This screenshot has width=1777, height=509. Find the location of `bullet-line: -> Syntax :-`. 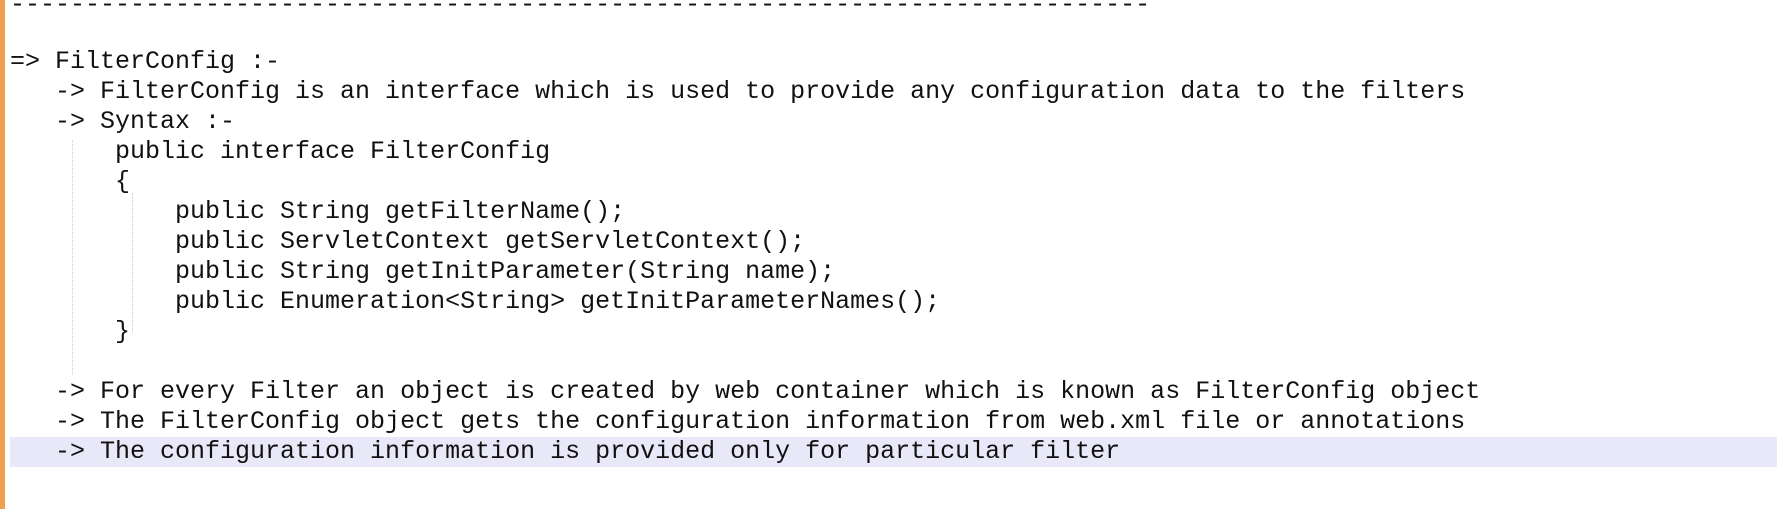

bullet-line: -> Syntax :- is located at coordinates (123, 121).